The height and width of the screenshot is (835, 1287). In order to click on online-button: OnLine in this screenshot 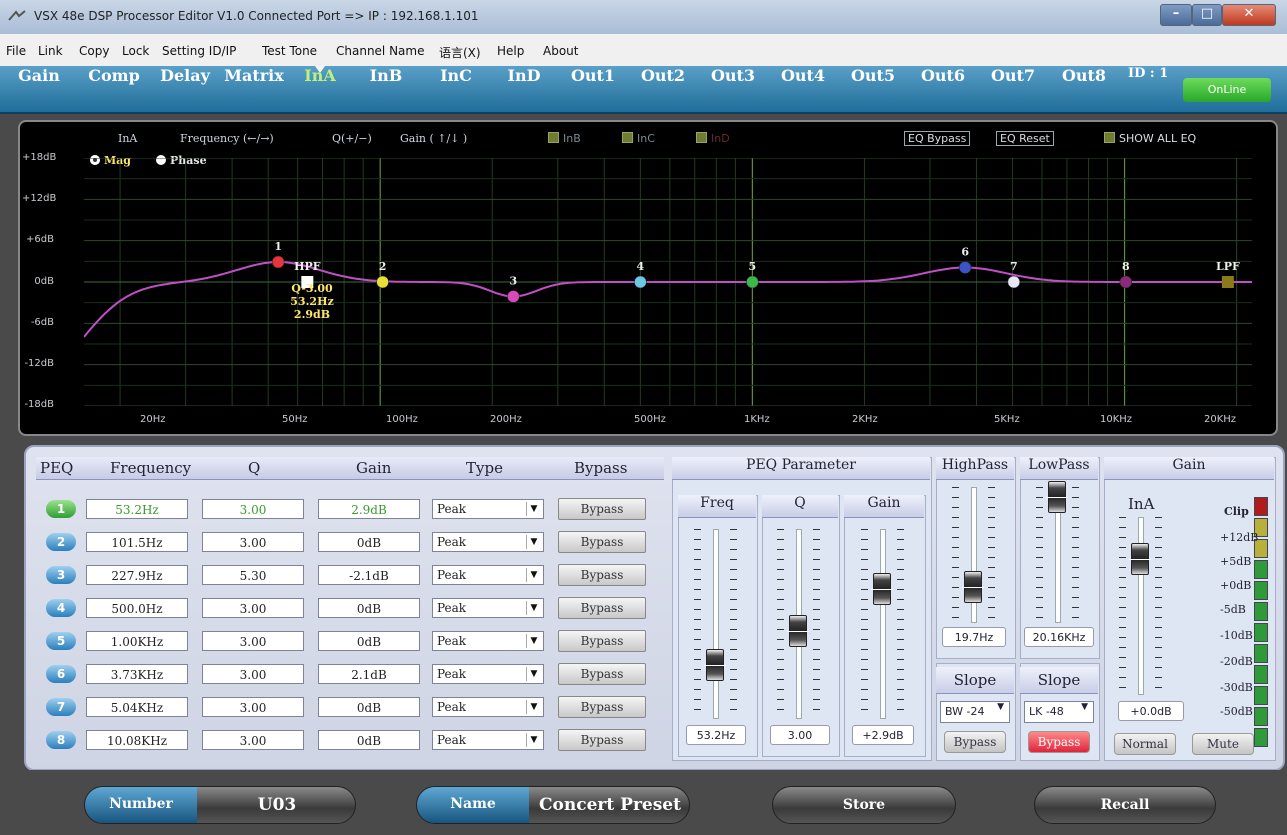, I will do `click(1227, 90)`.